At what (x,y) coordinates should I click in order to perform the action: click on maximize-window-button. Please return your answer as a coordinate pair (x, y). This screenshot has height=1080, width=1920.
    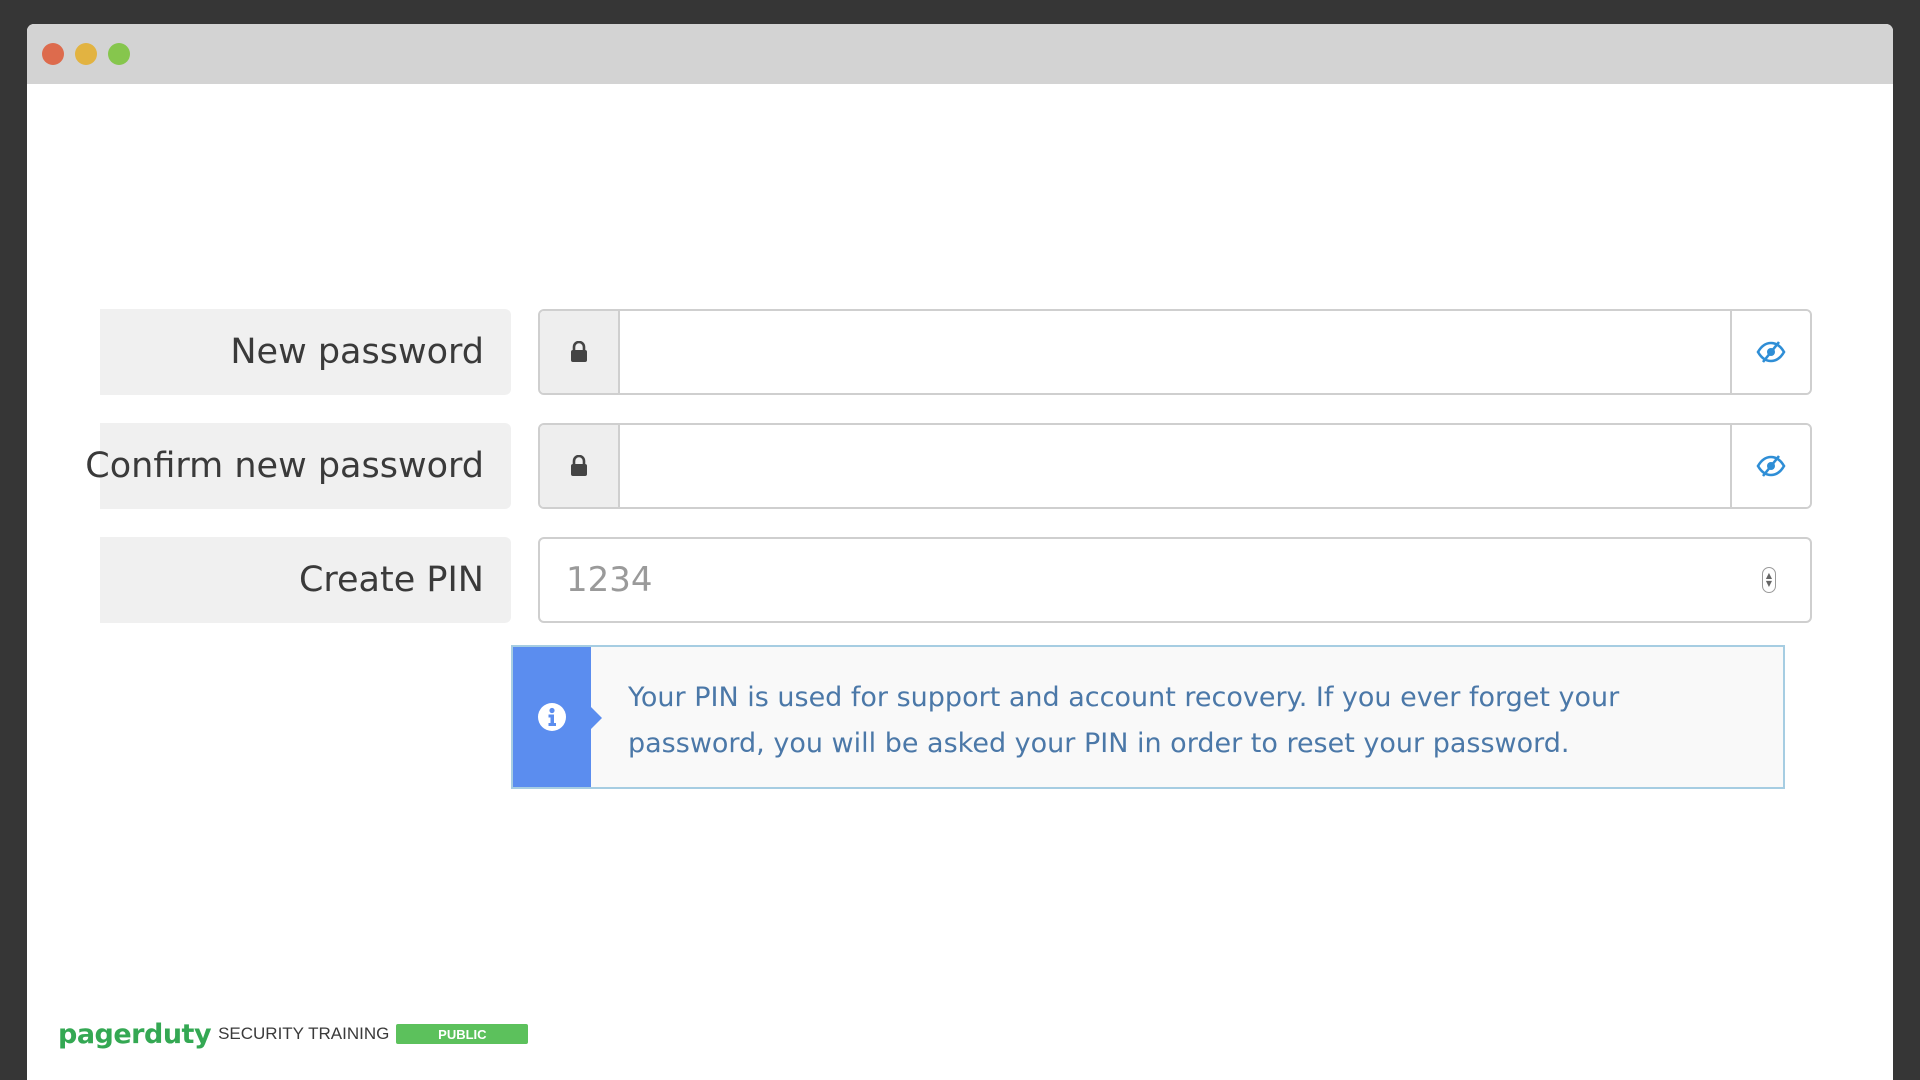
    Looking at the image, I should click on (119, 54).